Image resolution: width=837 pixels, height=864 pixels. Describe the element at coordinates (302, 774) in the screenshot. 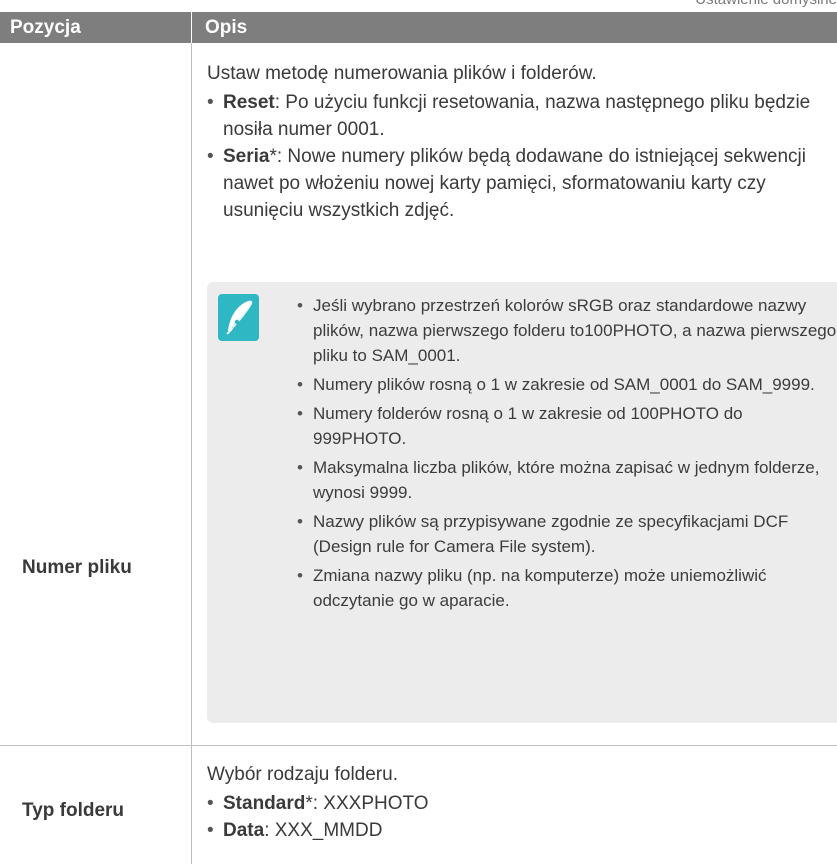

I see `row-intro-folder-type: Wybór rodzaju folderu.` at that location.